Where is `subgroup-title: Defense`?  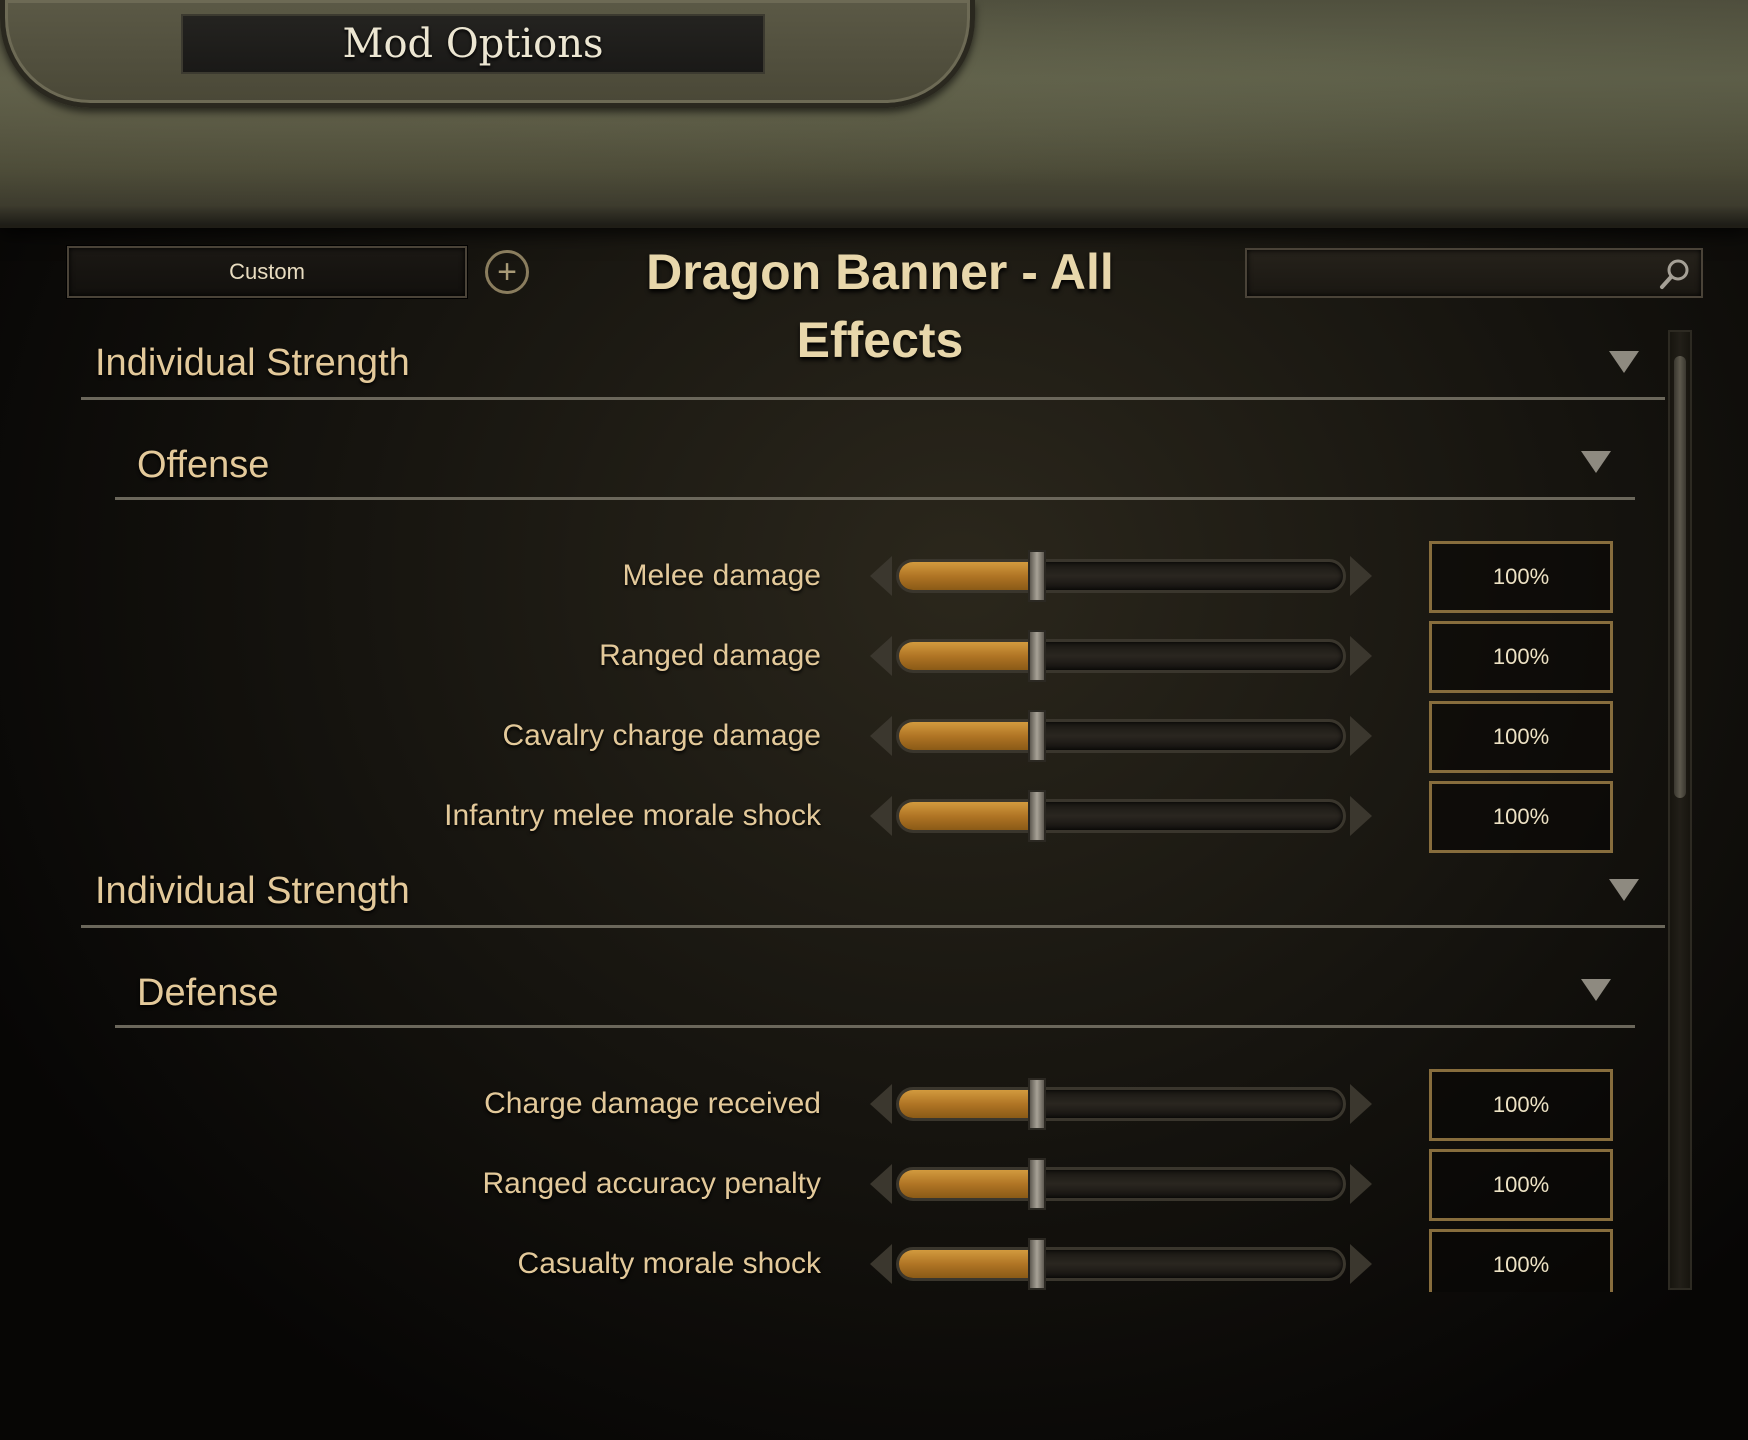 subgroup-title: Defense is located at coordinates (208, 993).